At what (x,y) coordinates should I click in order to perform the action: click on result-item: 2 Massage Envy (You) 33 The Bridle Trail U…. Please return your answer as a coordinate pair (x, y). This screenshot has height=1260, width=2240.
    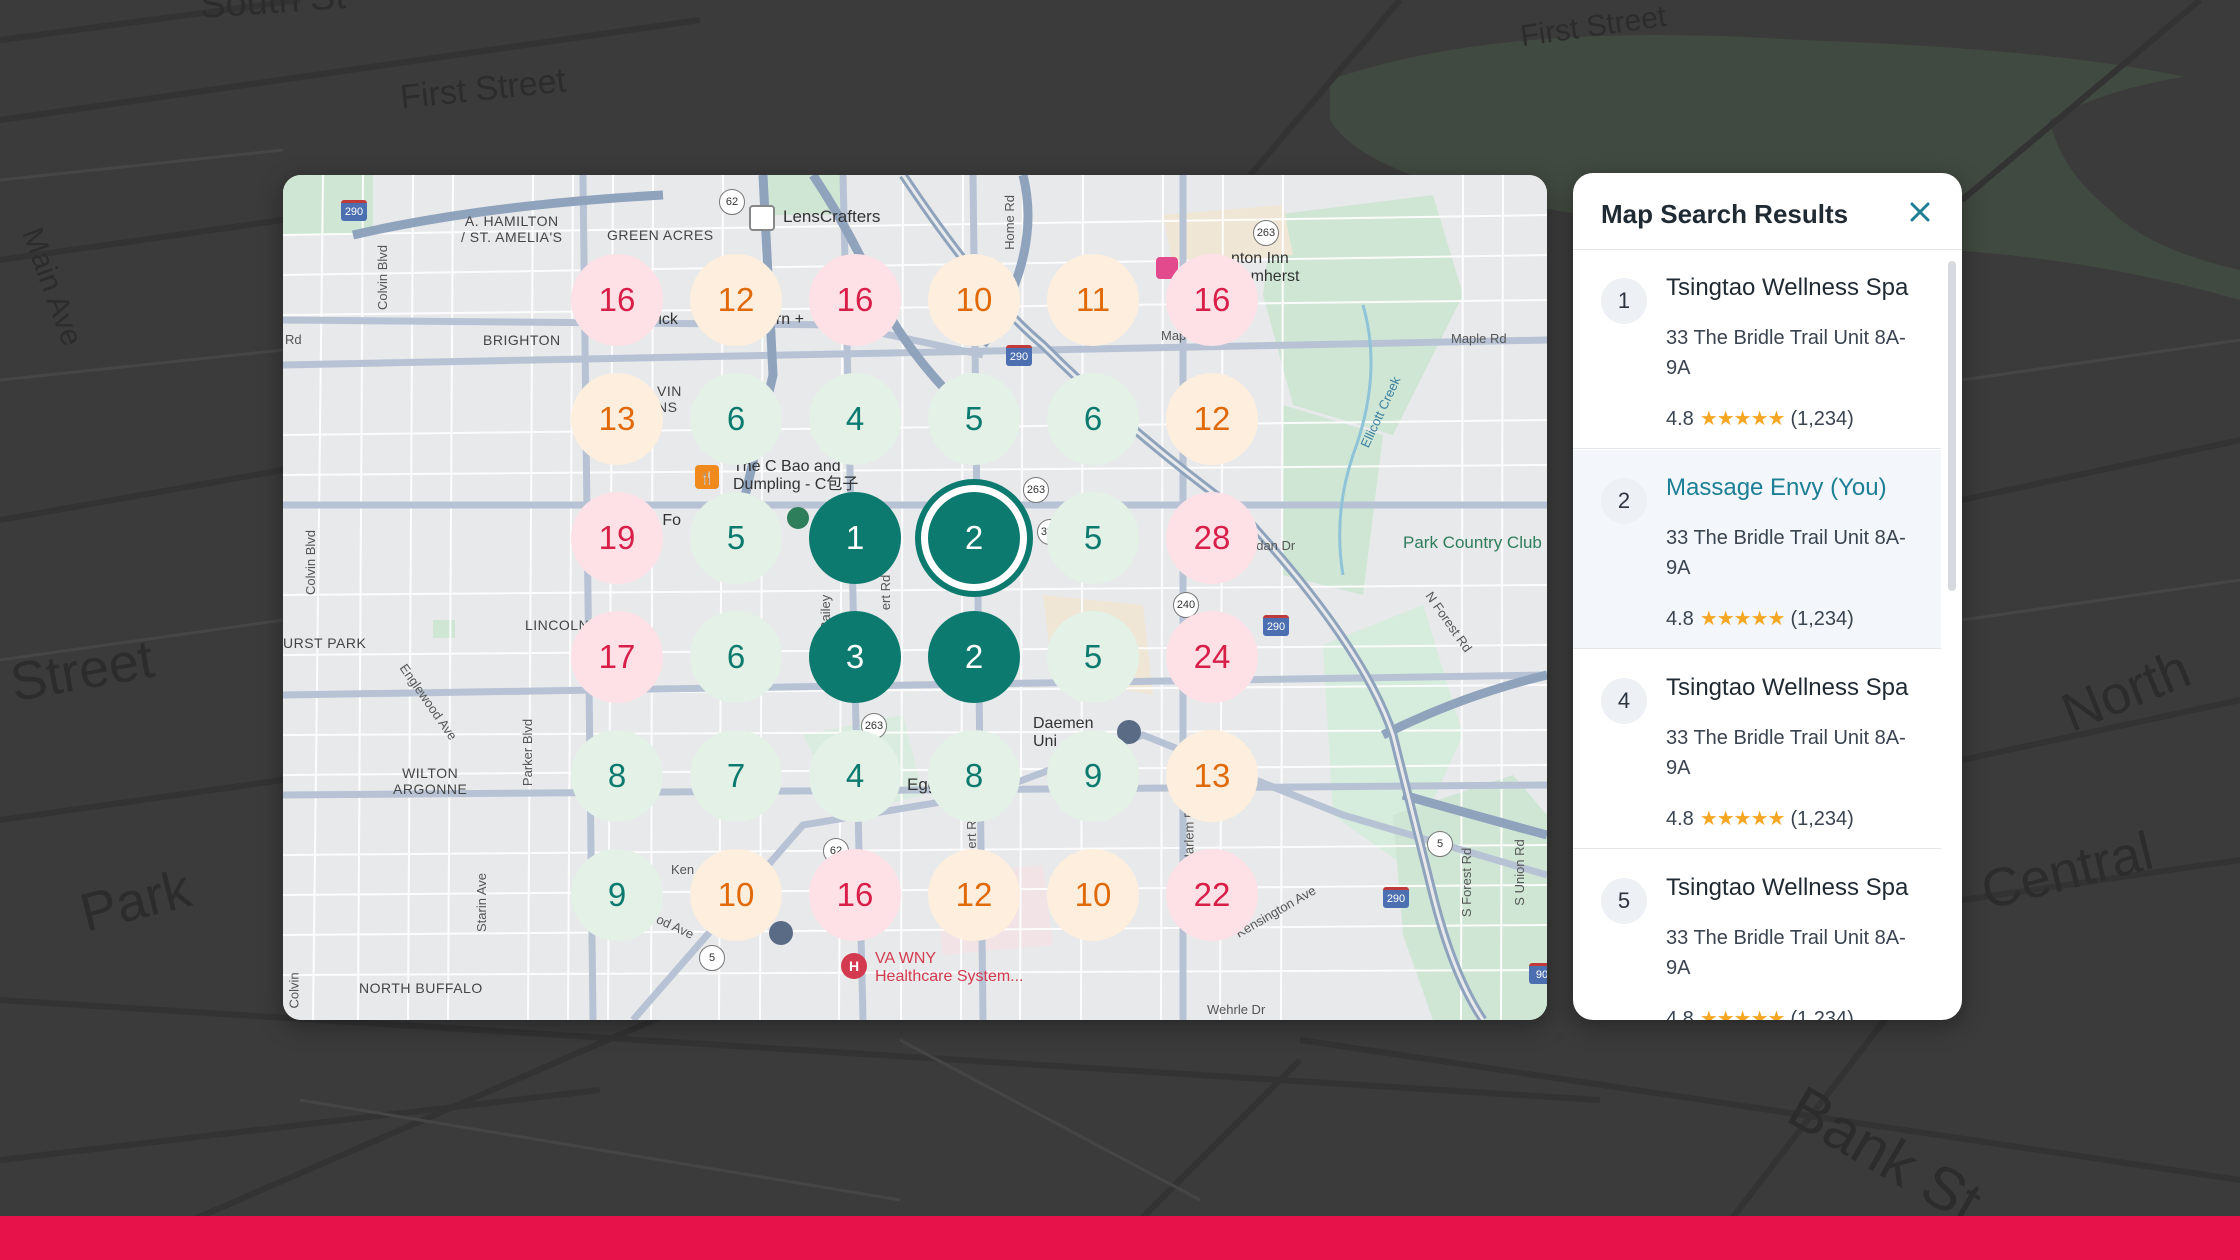
    Looking at the image, I should click on (1757, 549).